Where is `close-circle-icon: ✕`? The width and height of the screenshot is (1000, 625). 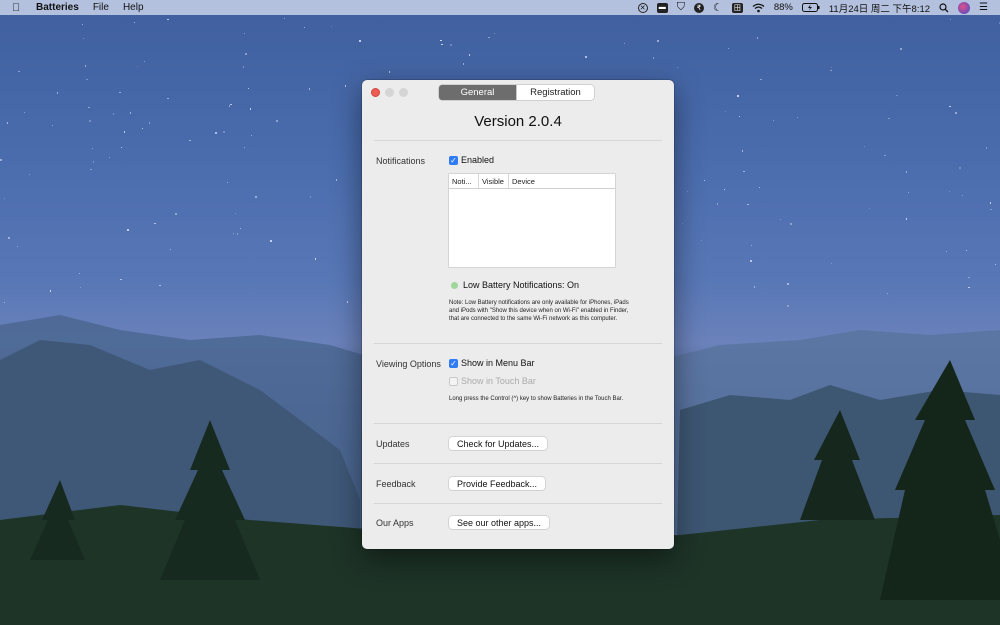
close-circle-icon: ✕ is located at coordinates (642, 7).